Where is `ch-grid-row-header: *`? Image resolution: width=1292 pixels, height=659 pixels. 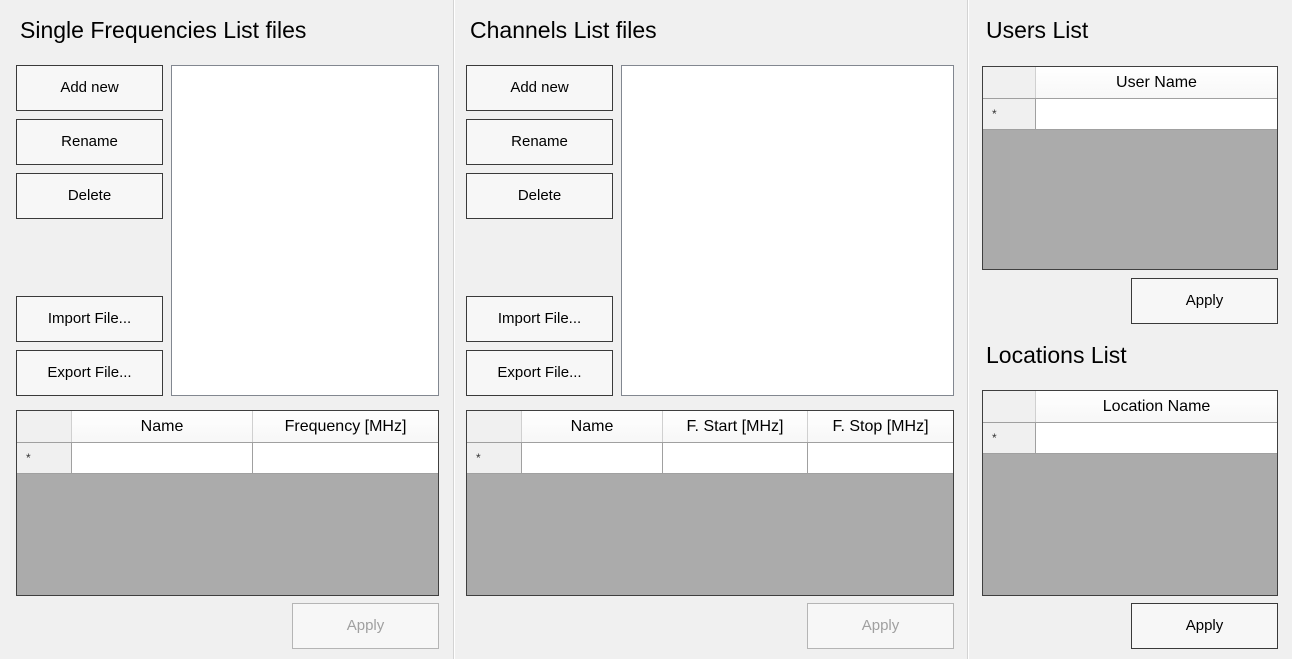 ch-grid-row-header: * is located at coordinates (494, 458).